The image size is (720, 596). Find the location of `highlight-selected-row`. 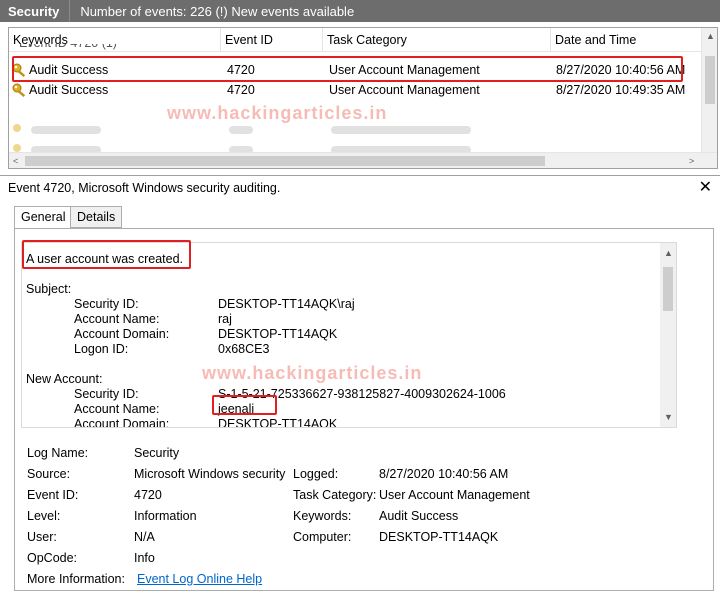

highlight-selected-row is located at coordinates (347, 69).